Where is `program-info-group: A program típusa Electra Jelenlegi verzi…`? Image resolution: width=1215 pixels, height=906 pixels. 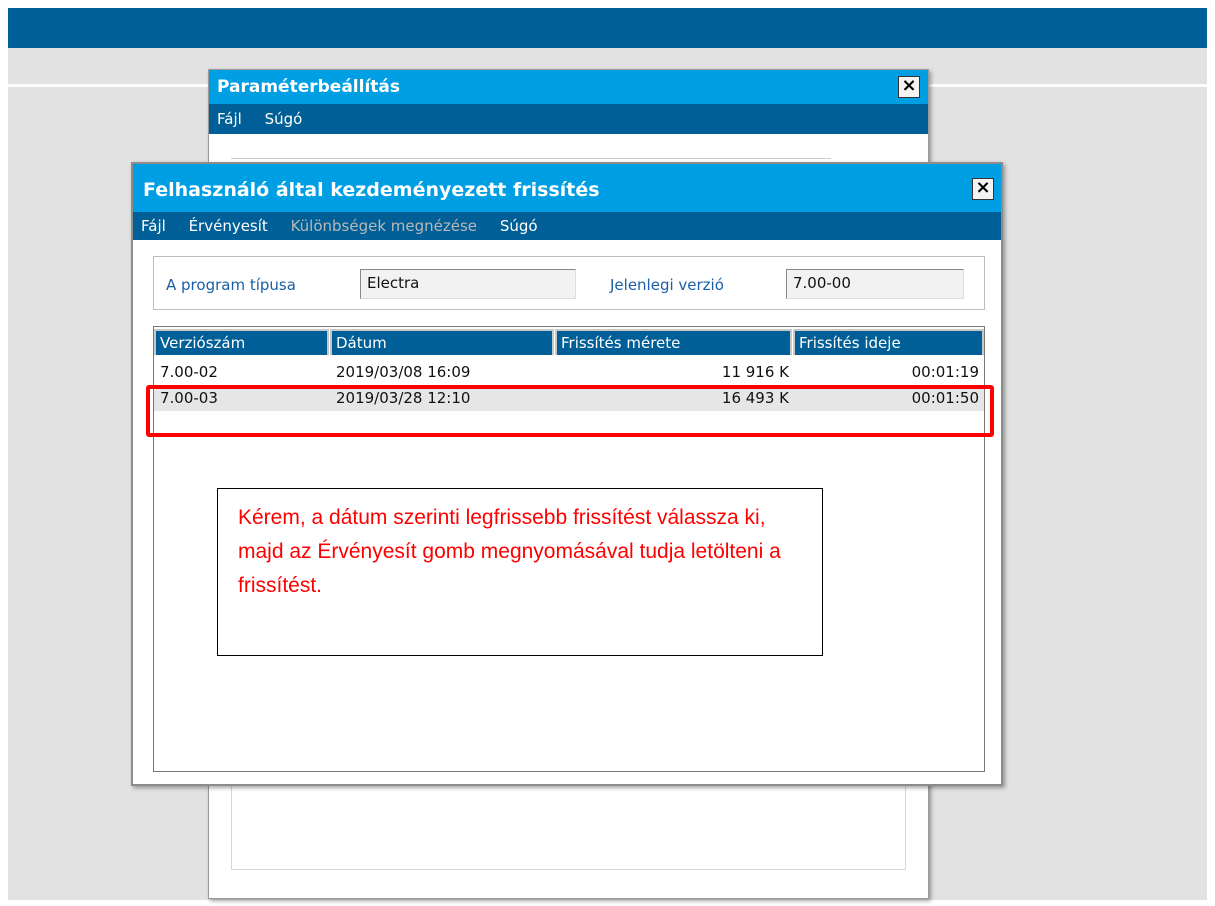 program-info-group: A program típusa Electra Jelenlegi verzi… is located at coordinates (569, 283).